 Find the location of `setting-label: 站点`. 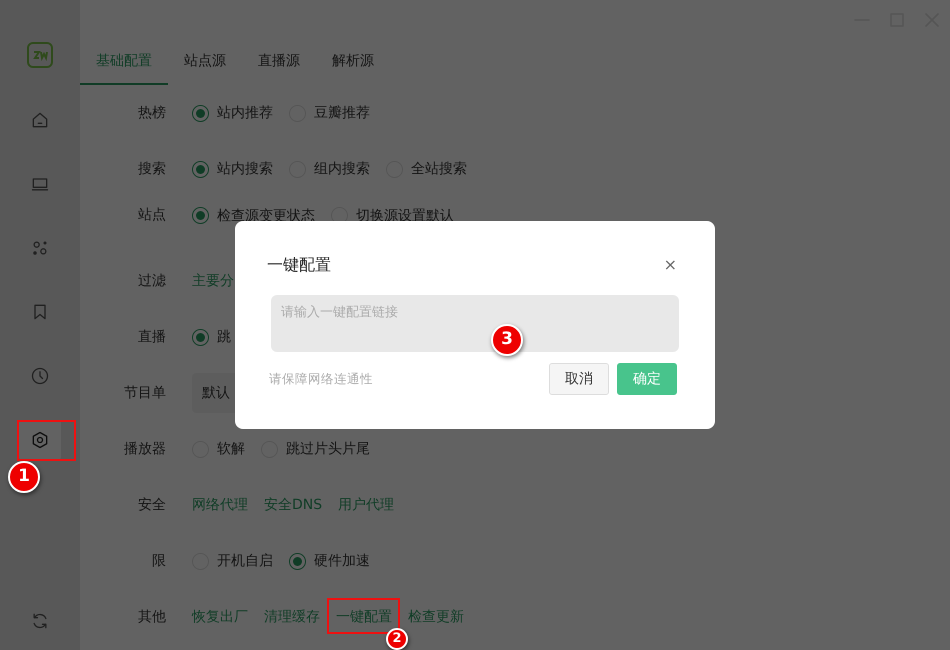

setting-label: 站点 is located at coordinates (151, 215).